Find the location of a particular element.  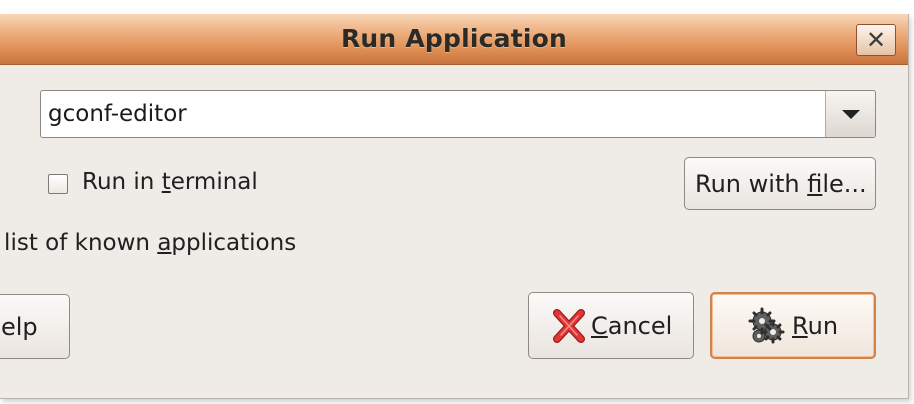

cancel-label: Cancel is located at coordinates (631, 326).